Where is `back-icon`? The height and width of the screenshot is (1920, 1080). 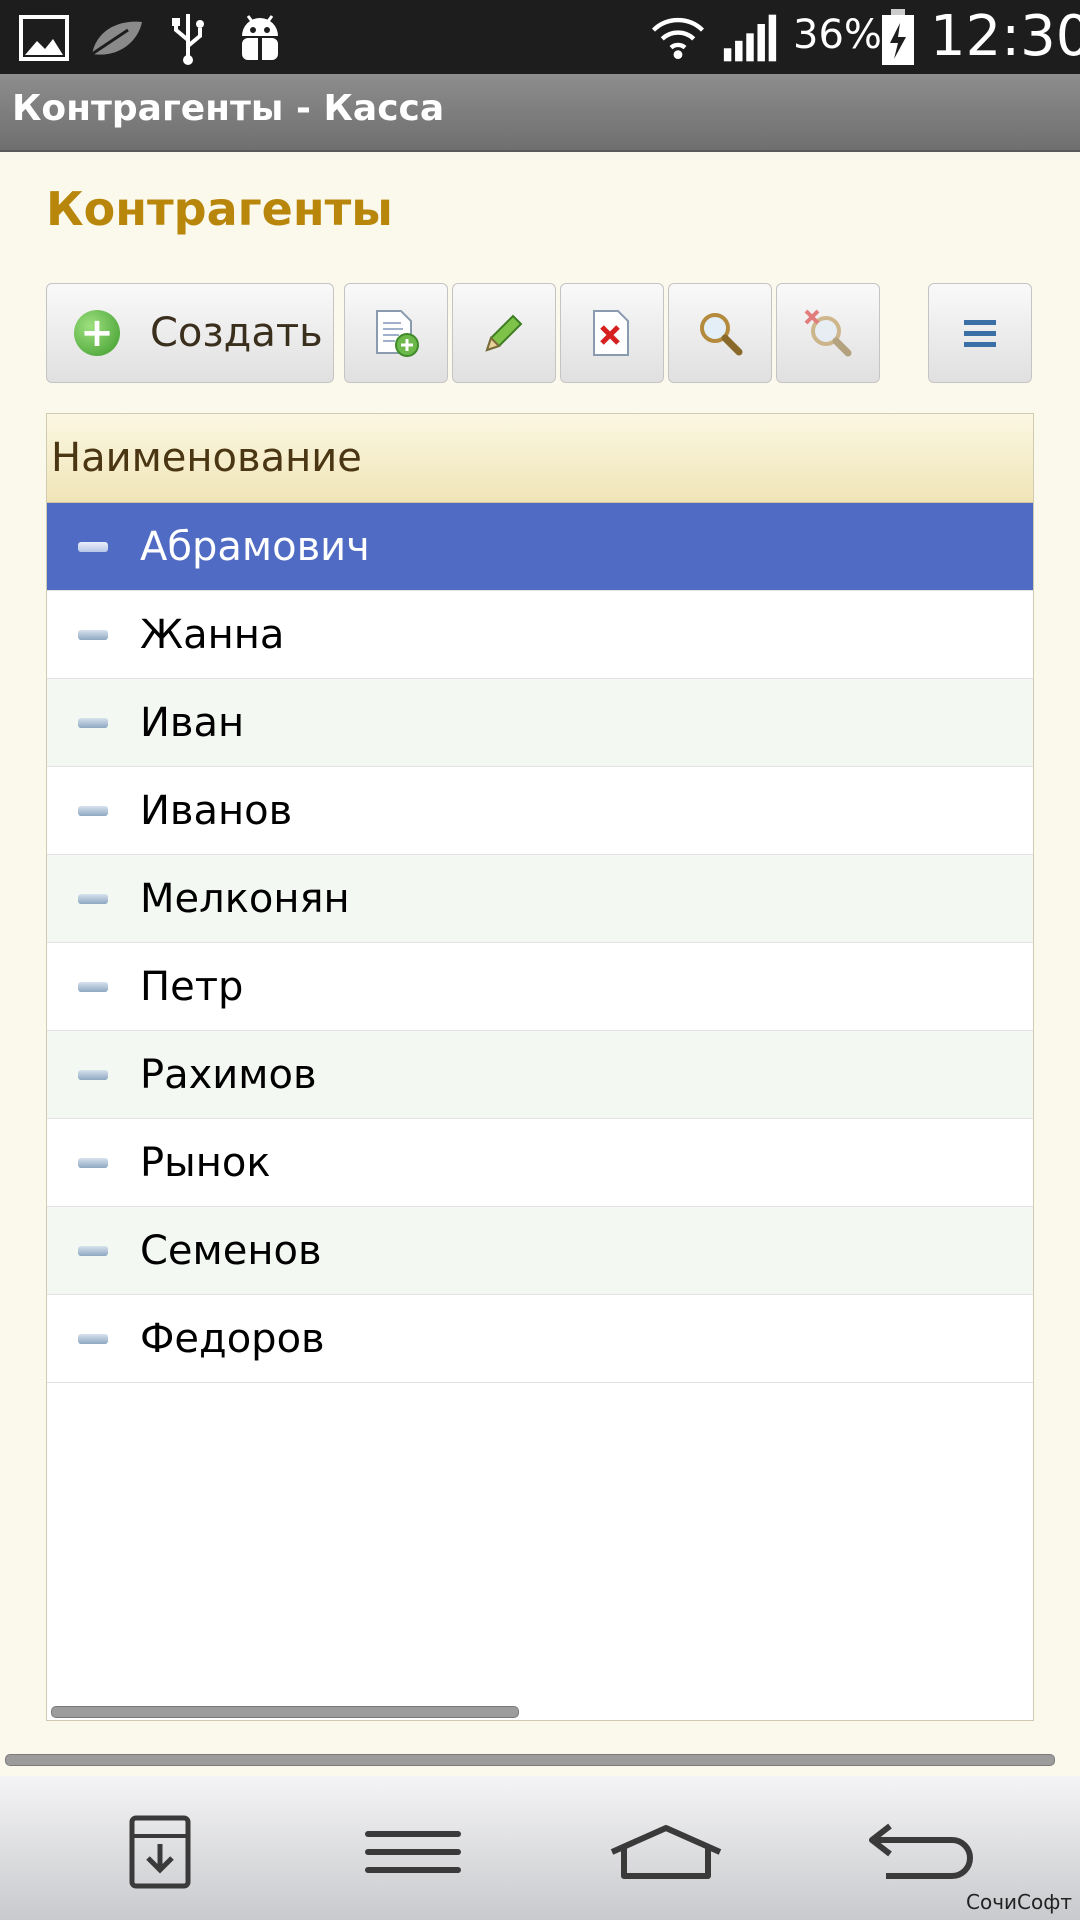
back-icon is located at coordinates (921, 1851).